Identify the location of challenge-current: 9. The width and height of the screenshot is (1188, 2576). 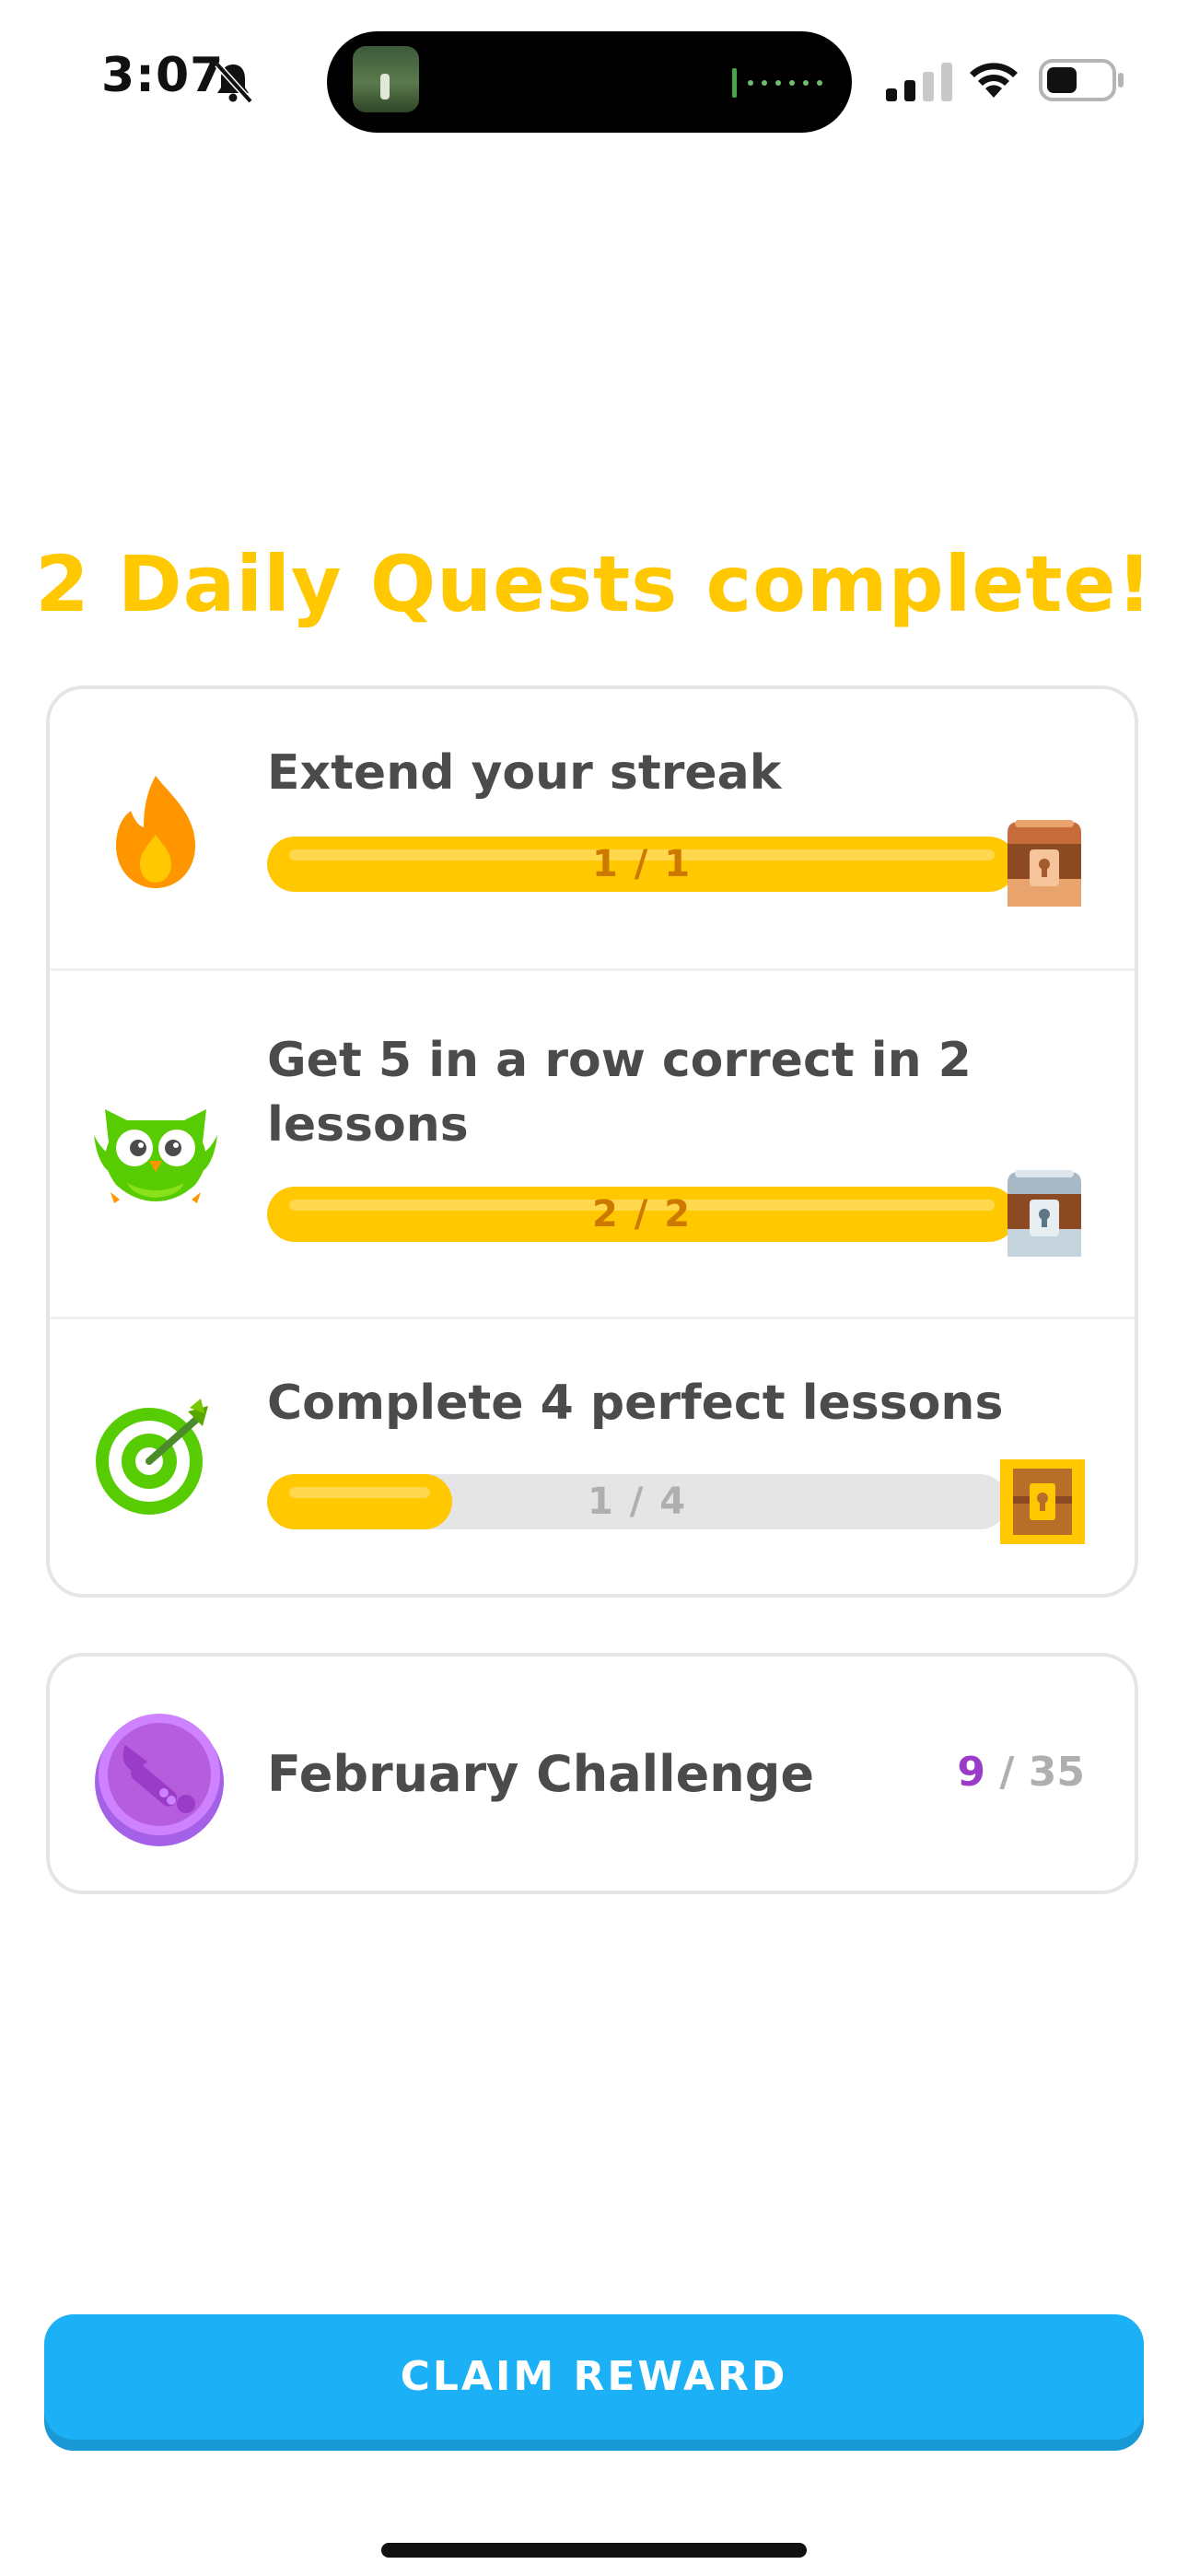
(971, 1772).